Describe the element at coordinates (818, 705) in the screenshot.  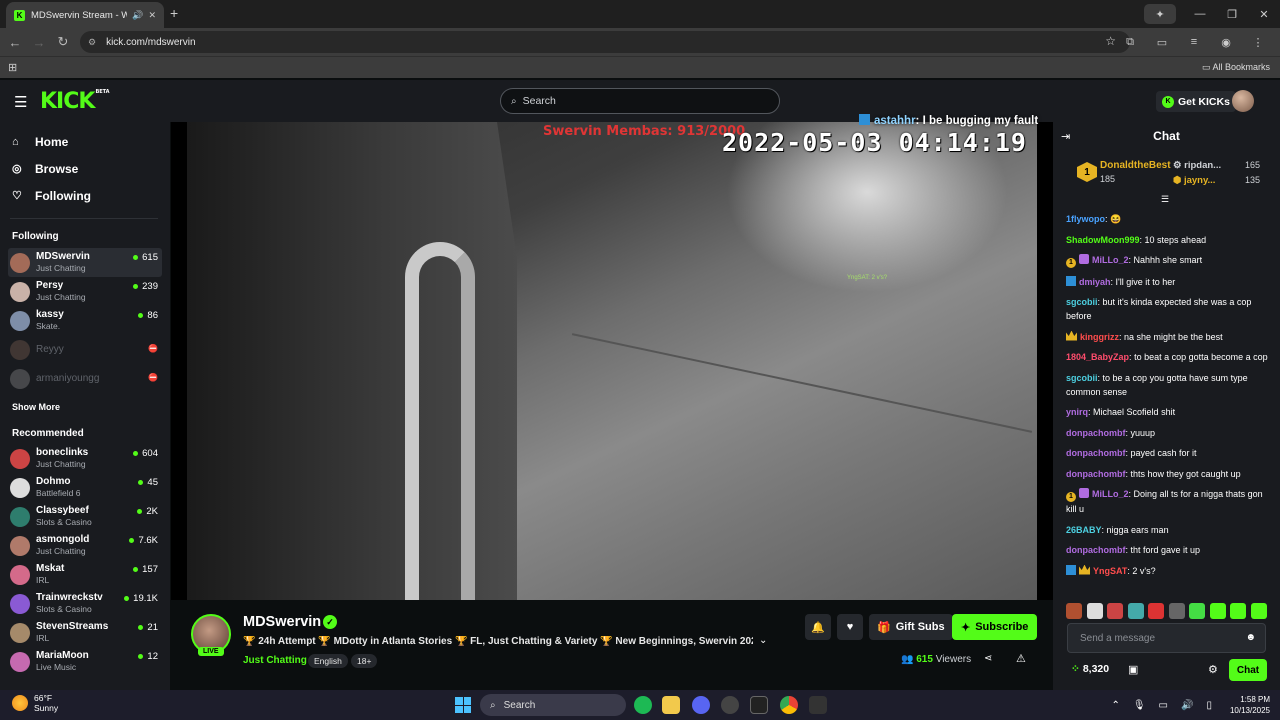
I see `app-icon` at that location.